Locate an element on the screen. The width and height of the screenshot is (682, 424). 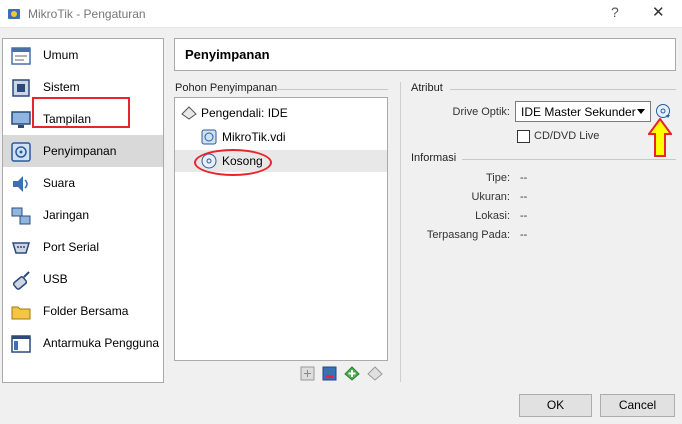
attributes-label: Atribut is located at coordinates (427, 88).